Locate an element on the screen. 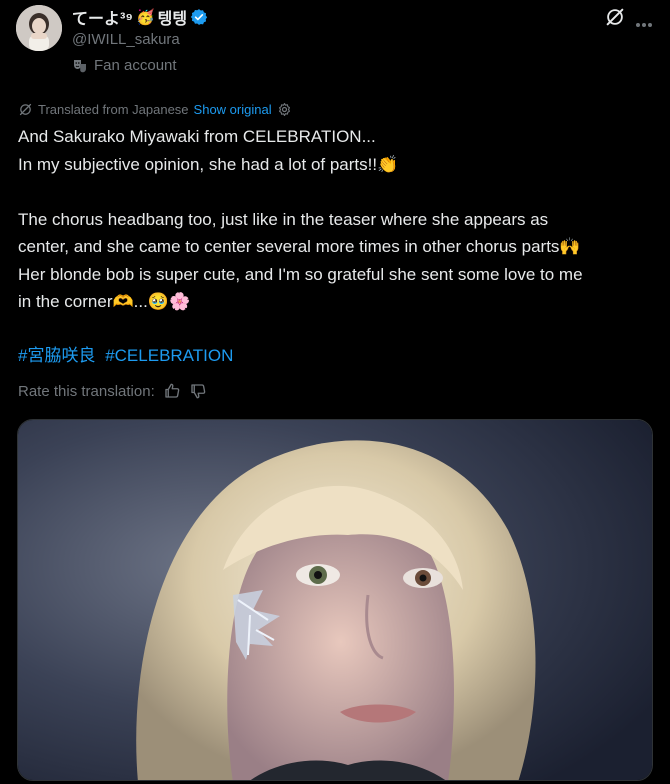 This screenshot has width=670, height=784. thumbs-up-icon is located at coordinates (172, 391).